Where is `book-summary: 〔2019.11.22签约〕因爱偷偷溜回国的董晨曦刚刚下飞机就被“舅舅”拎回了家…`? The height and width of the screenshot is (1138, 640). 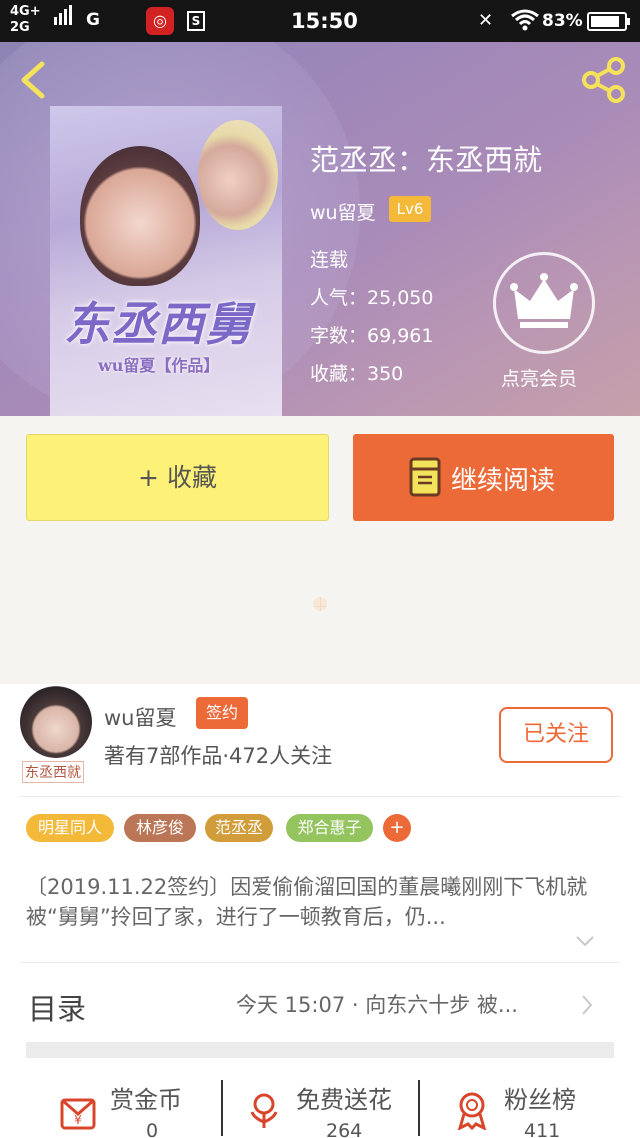
book-summary: 〔2019.11.22签约〕因爱偷偷溜回国的董晨曦刚刚下飞机就被“舅舅”拎回了家… is located at coordinates (321, 902).